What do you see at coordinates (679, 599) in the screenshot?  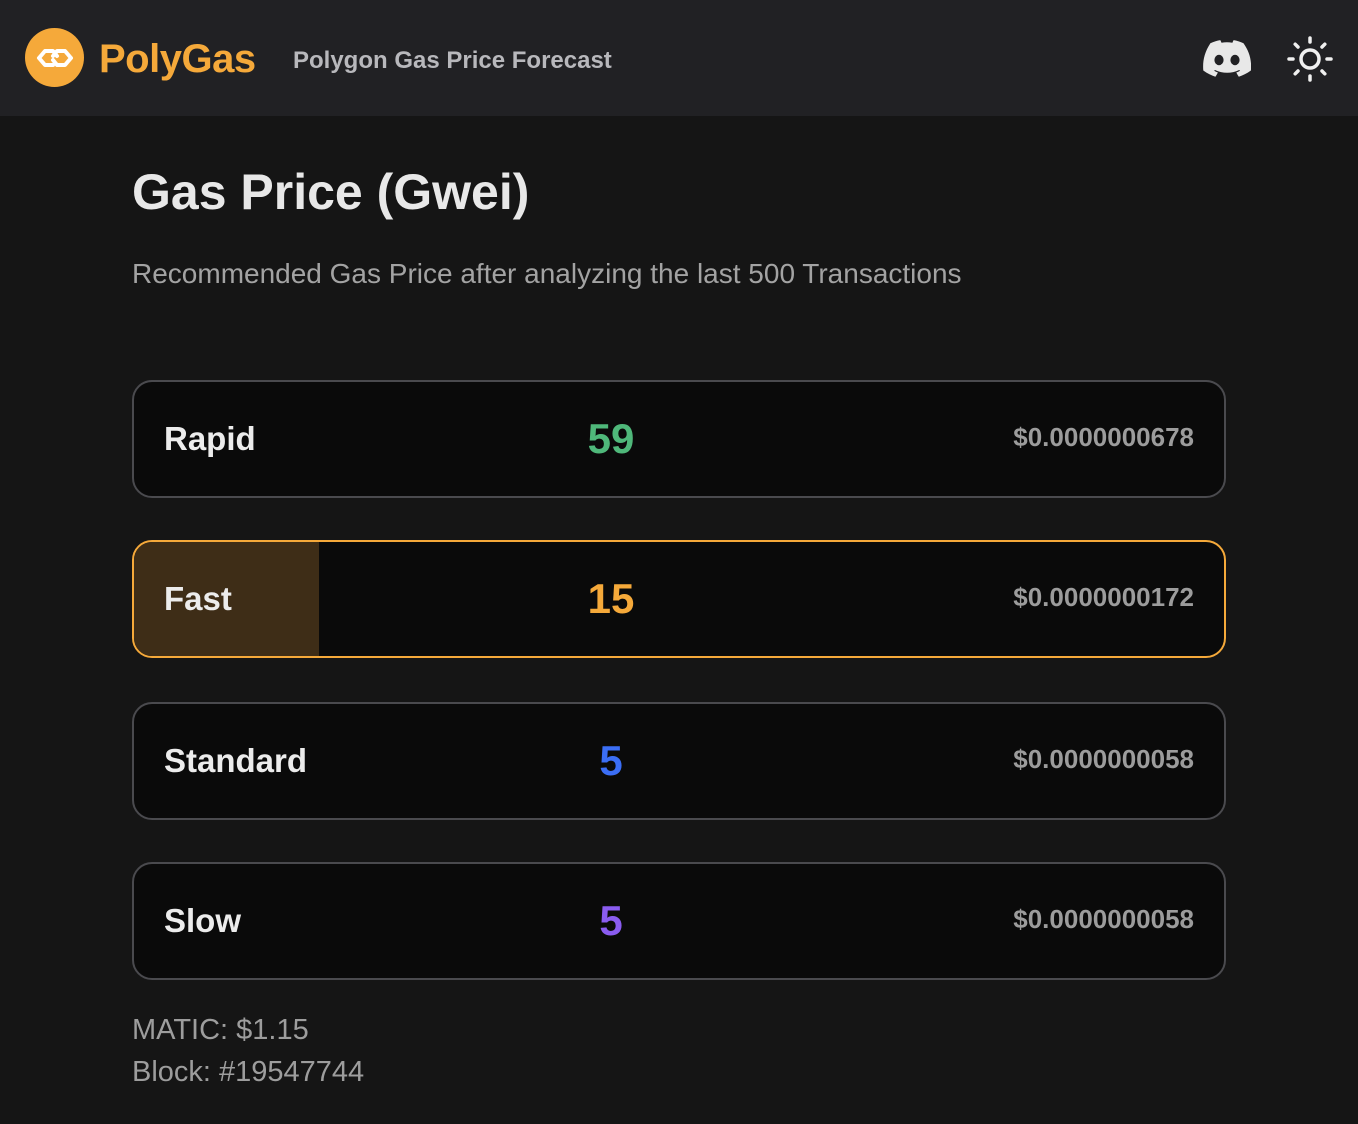 I see `tier-card-fast: Fast 15 $0.0000000172` at bounding box center [679, 599].